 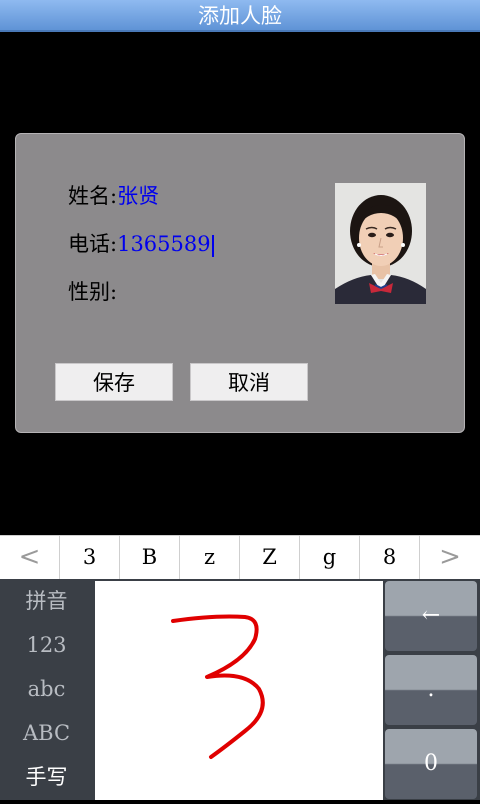 I want to click on function-keys: ← . 0, so click(x=431, y=690).